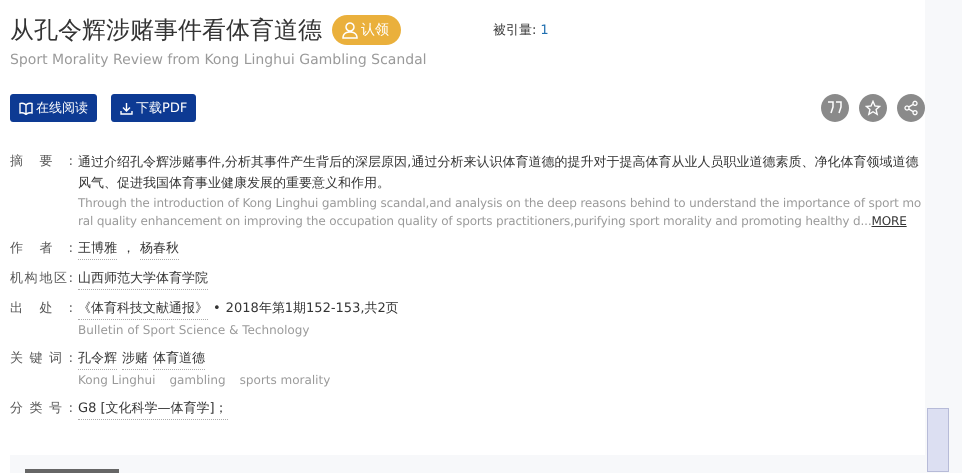 This screenshot has width=962, height=473. What do you see at coordinates (153, 409) in the screenshot?
I see `field-link: G8 [文化科学—体育学]；` at bounding box center [153, 409].